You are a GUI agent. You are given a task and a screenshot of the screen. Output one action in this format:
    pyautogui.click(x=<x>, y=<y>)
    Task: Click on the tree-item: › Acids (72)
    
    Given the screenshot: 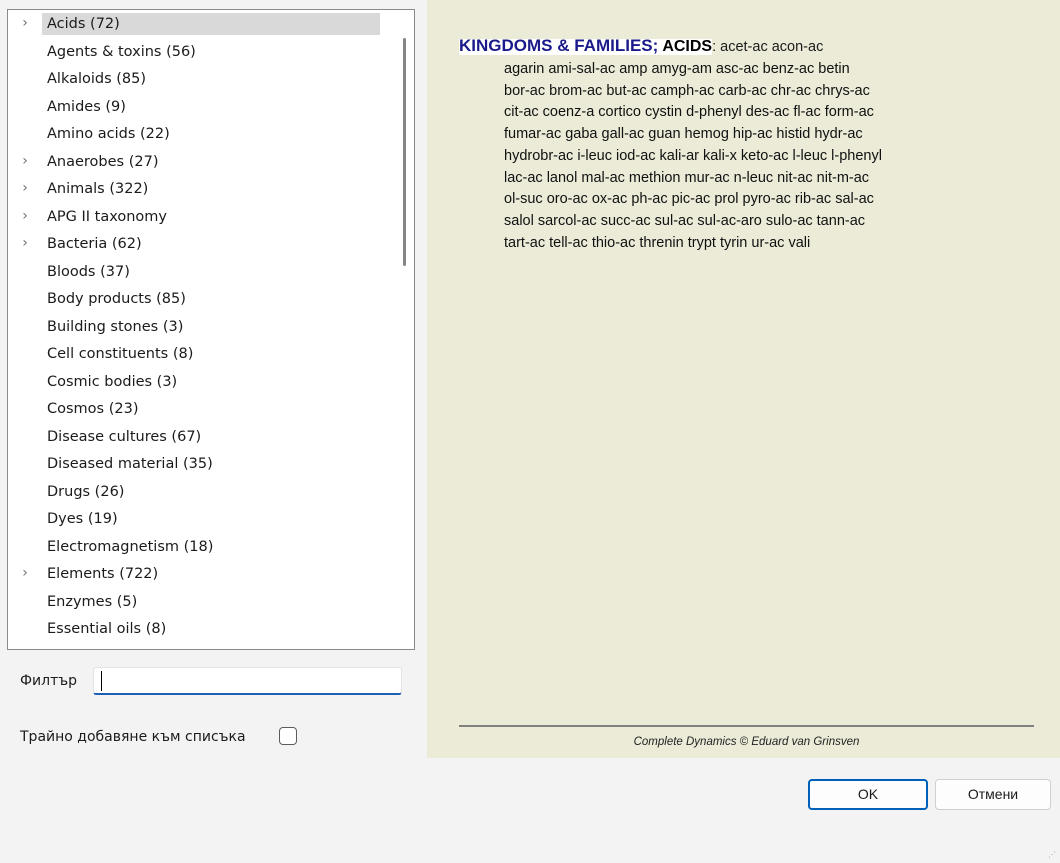 What is the action you would take?
    pyautogui.click(x=201, y=24)
    